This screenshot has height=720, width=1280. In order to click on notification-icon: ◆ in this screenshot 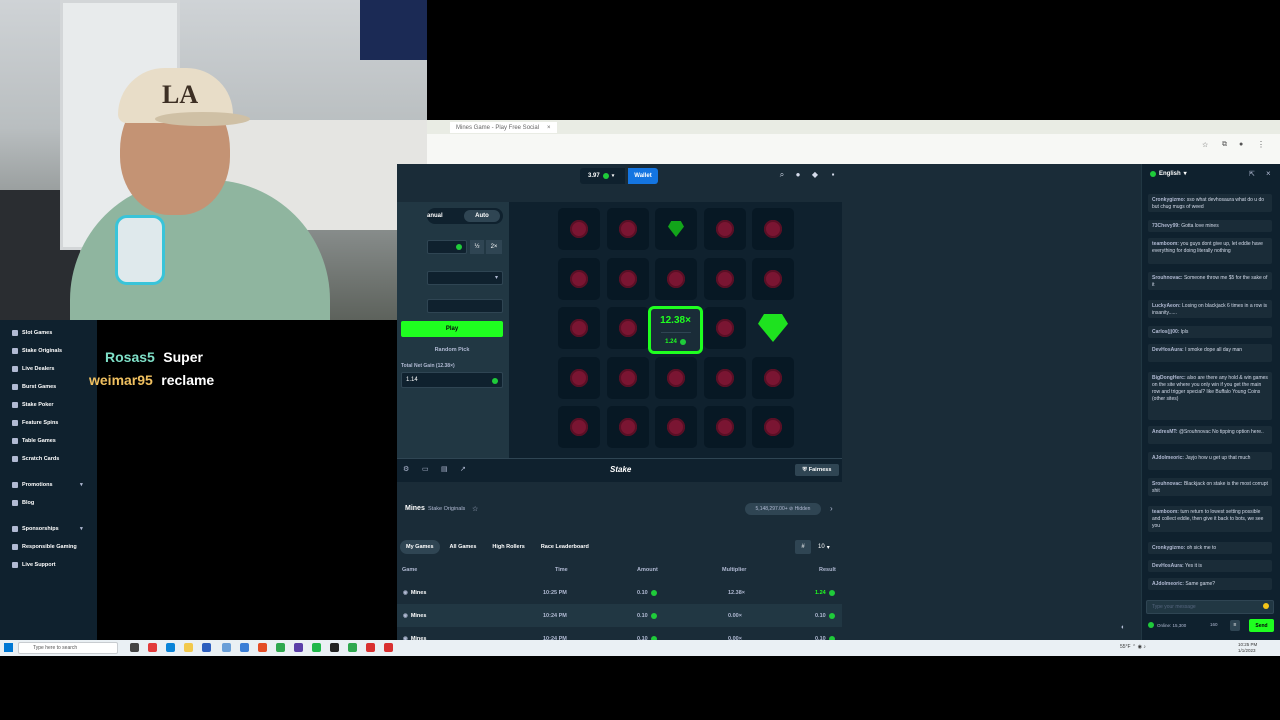, I will do `click(815, 175)`.